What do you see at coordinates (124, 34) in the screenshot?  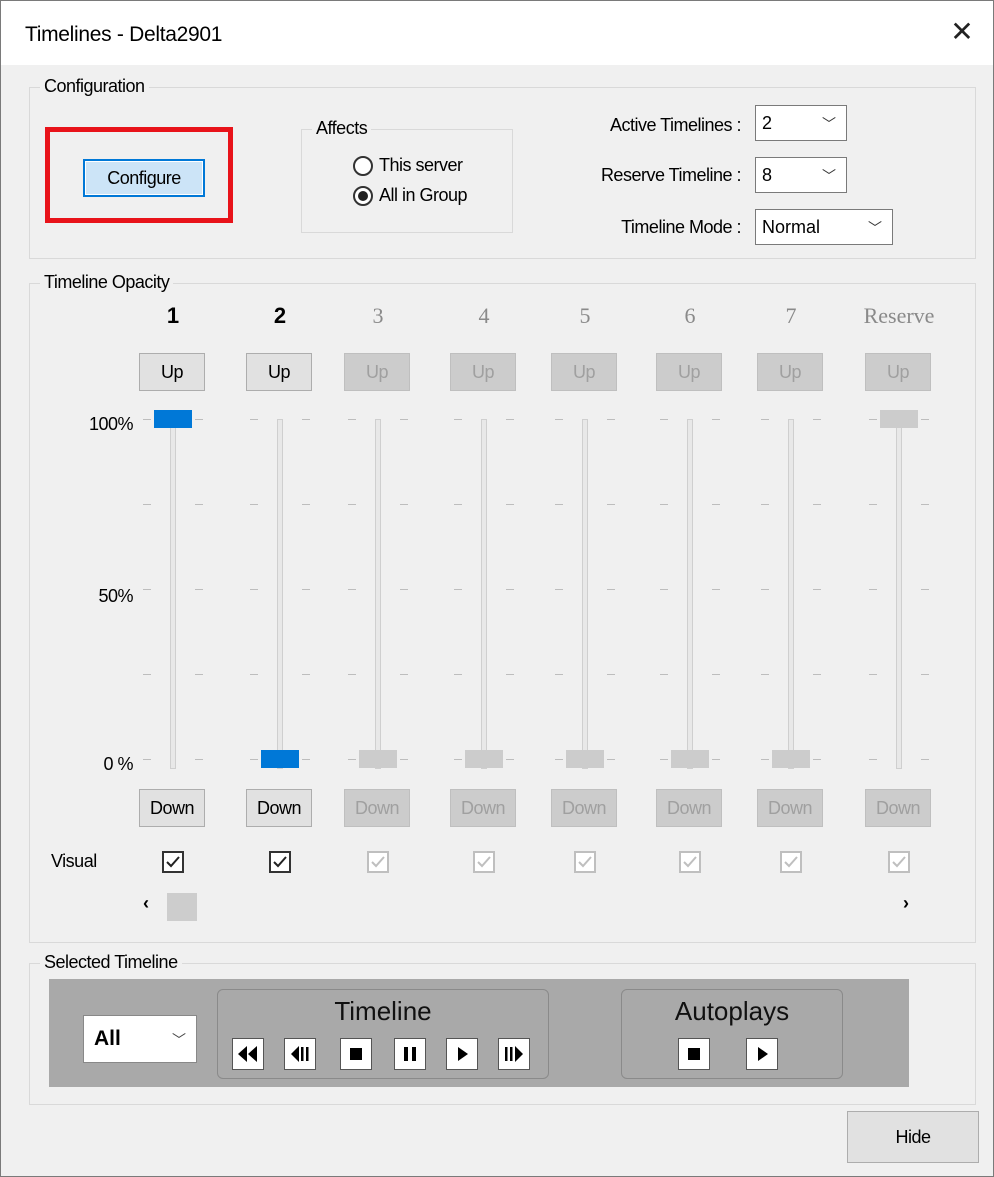 I see `window-title: Timelines - Delta2901` at bounding box center [124, 34].